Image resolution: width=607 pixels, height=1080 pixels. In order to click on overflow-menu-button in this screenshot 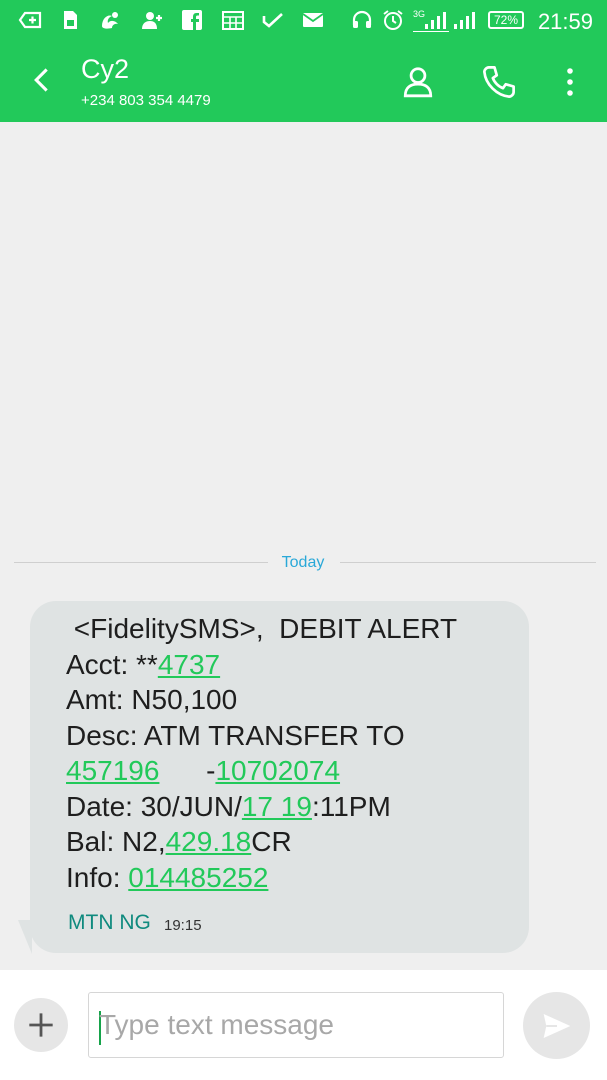, I will do `click(570, 82)`.